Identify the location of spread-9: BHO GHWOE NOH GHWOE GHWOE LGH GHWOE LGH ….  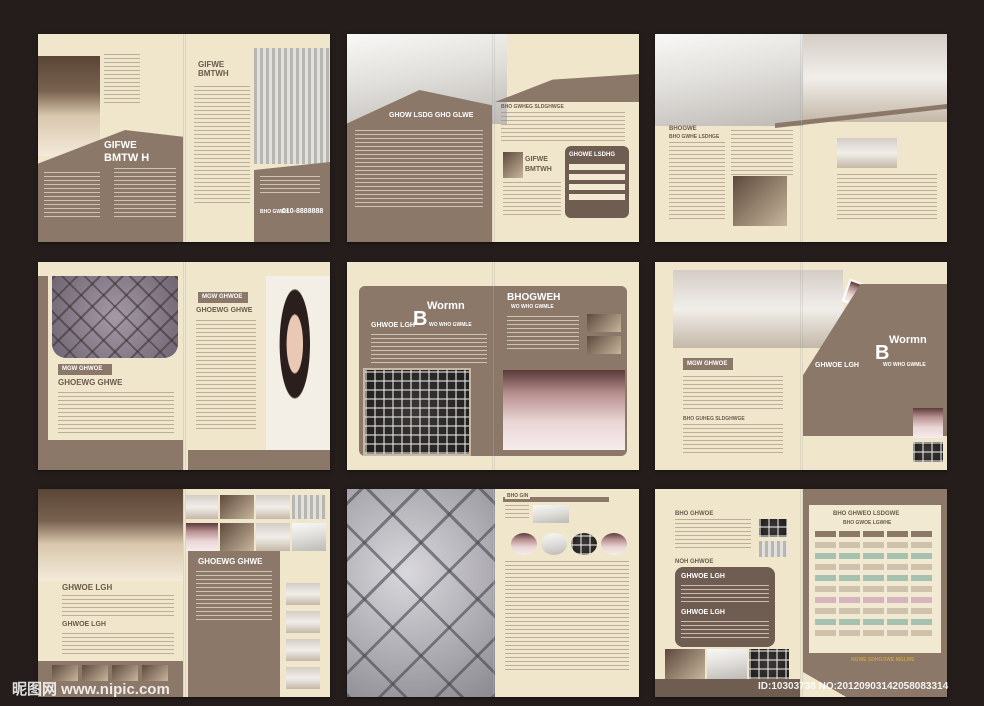
(801, 593).